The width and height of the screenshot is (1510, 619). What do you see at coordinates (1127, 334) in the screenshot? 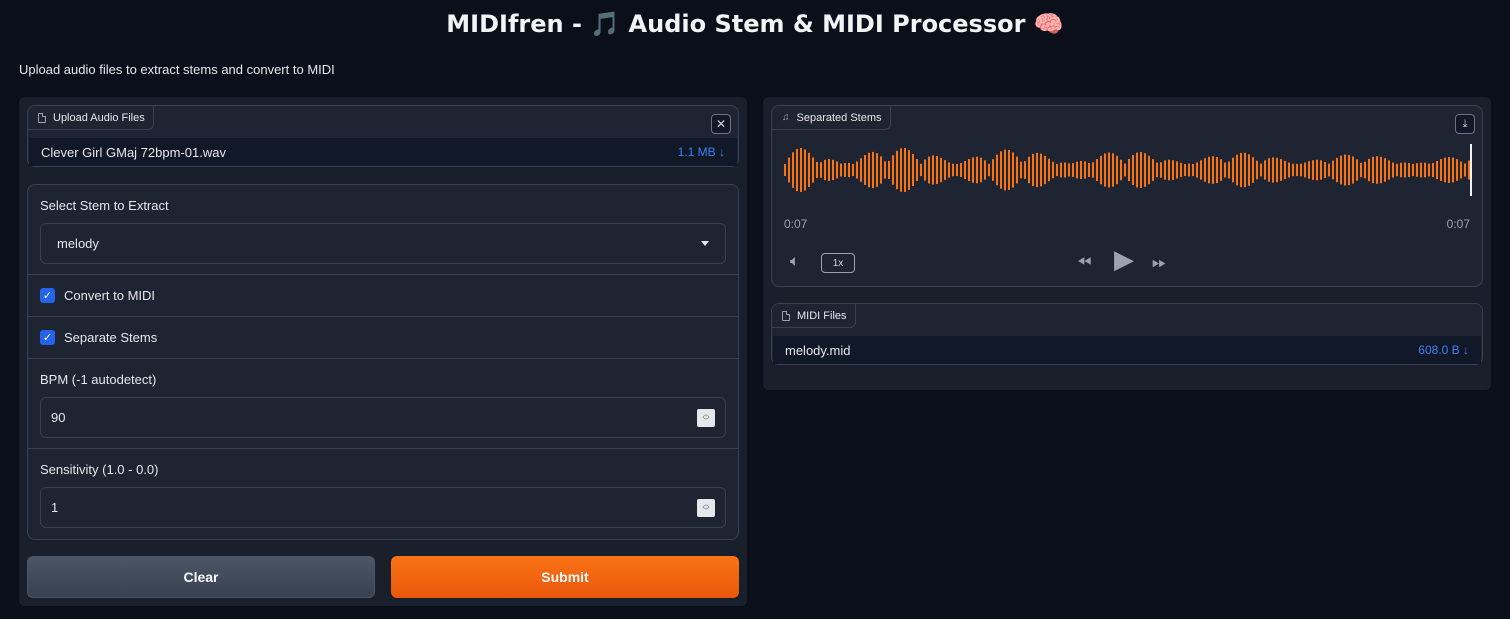
I see `midi-files-box: MIDI Files melody.mid 608.0 B ↓` at bounding box center [1127, 334].